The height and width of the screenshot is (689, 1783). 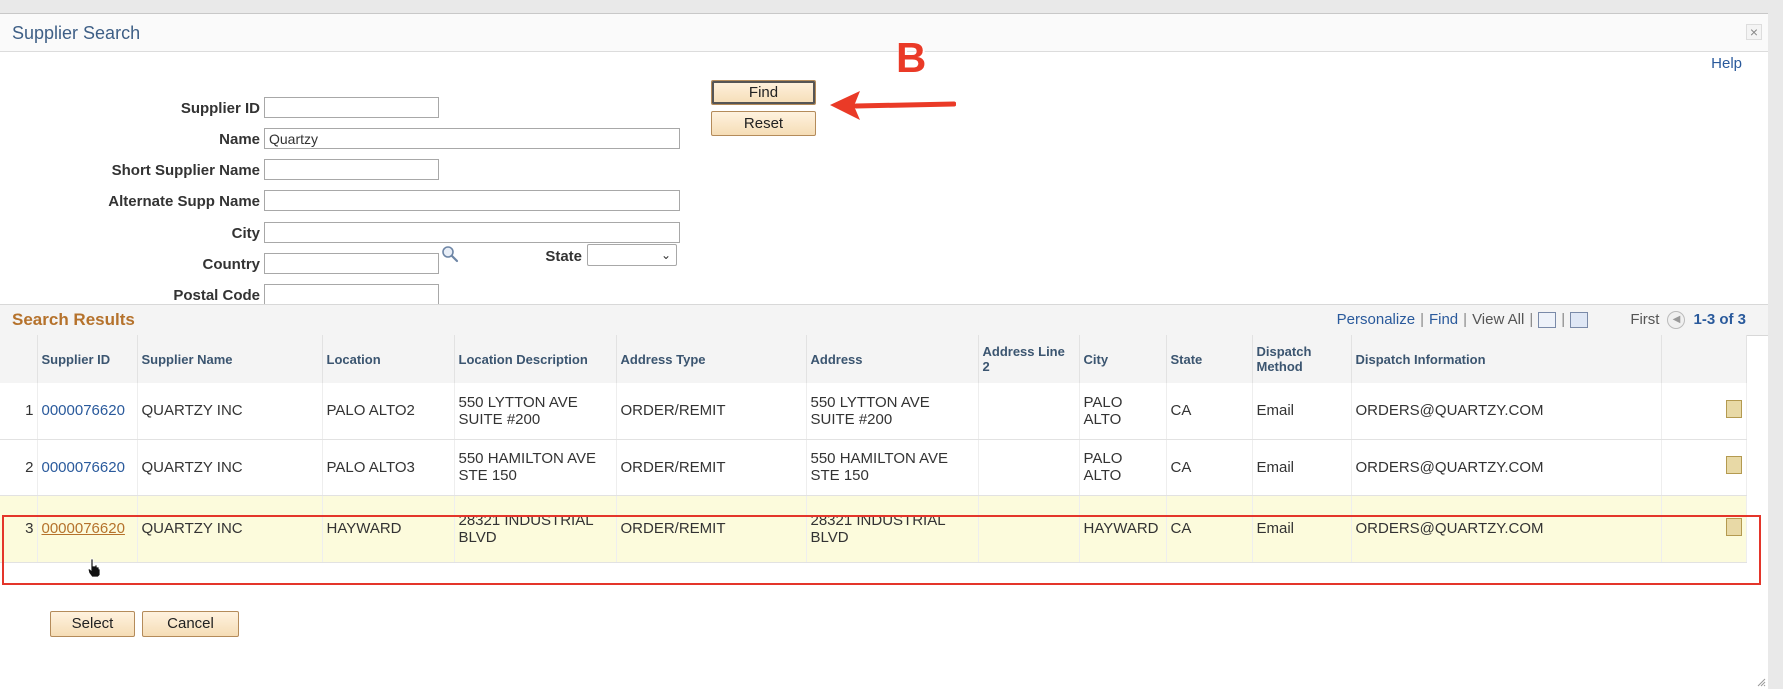 What do you see at coordinates (245, 233) in the screenshot?
I see `city-label: City` at bounding box center [245, 233].